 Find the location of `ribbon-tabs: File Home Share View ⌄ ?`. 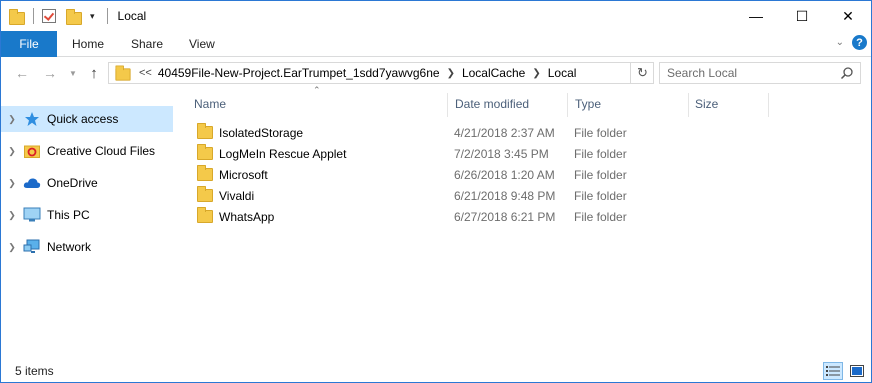

ribbon-tabs: File Home Share View ⌄ ? is located at coordinates (436, 44).